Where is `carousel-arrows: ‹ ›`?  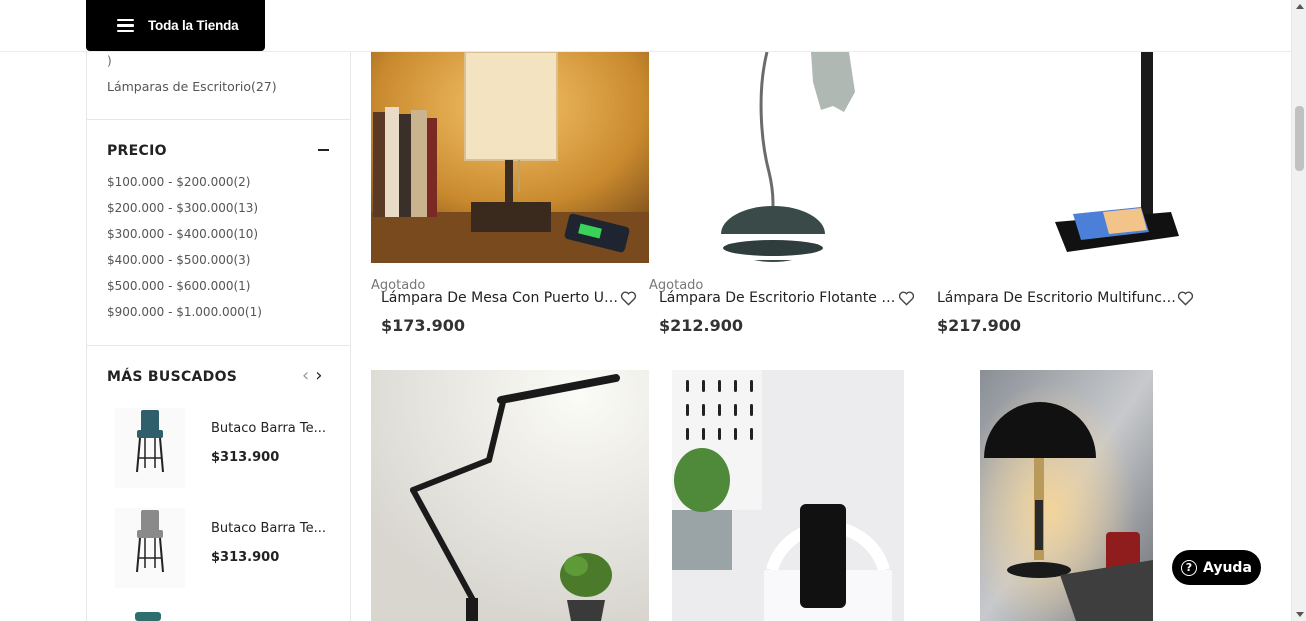 carousel-arrows: ‹ › is located at coordinates (312, 376).